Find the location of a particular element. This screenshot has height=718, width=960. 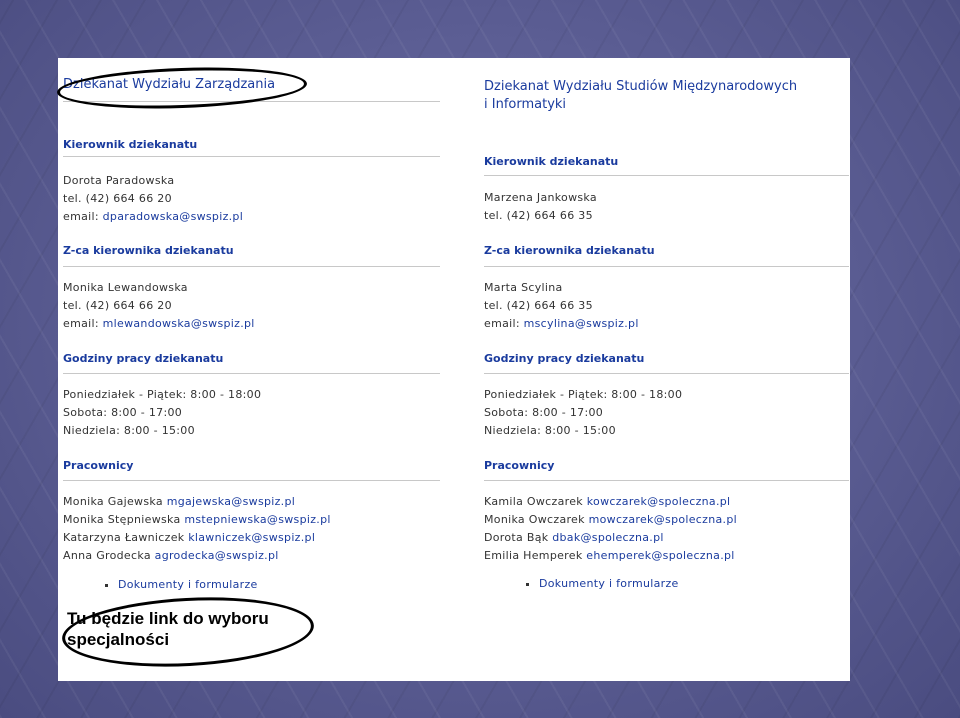

staff-email-link: kowczarek@spoleczna.pl is located at coordinates (659, 501).